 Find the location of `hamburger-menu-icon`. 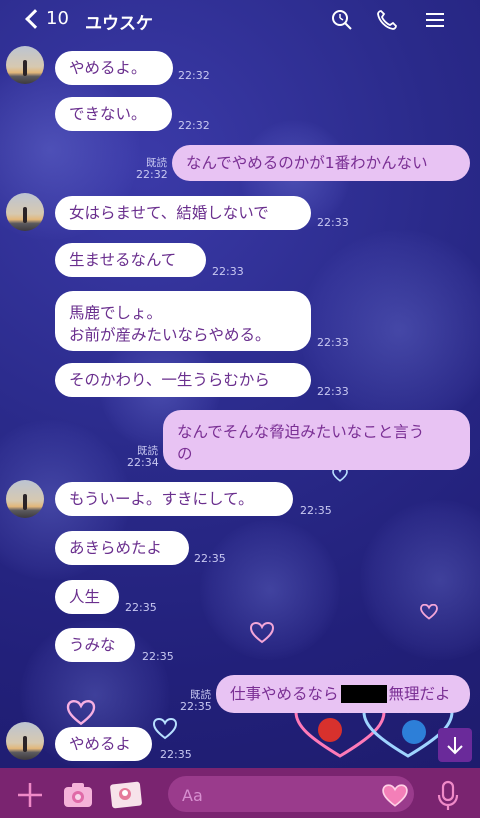

hamburger-menu-icon is located at coordinates (435, 20).